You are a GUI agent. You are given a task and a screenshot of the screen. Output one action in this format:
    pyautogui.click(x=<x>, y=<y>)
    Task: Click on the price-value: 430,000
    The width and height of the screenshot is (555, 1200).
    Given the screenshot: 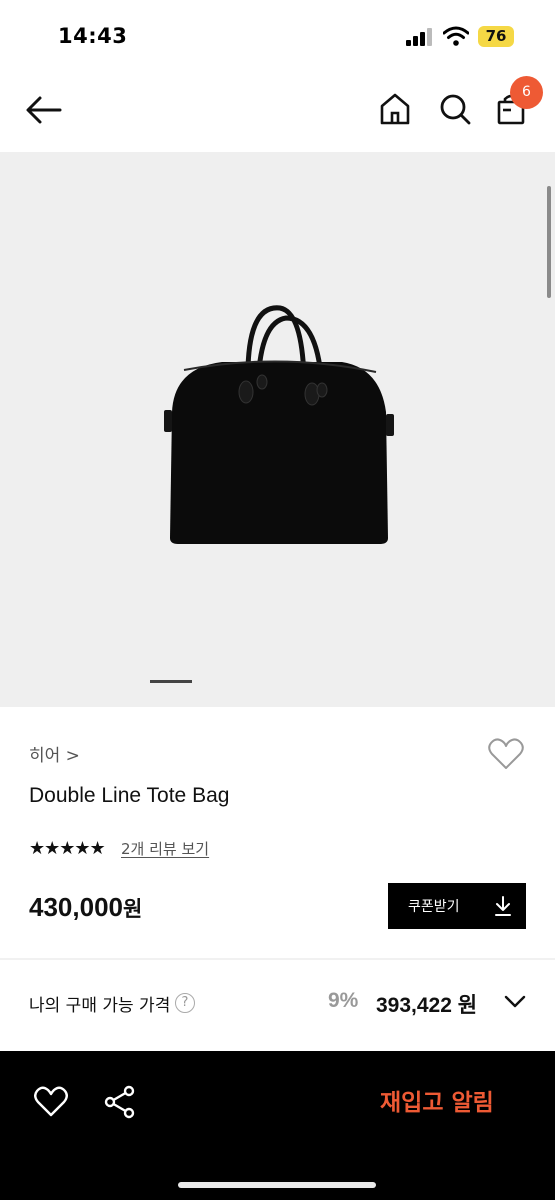 What is the action you would take?
    pyautogui.click(x=76, y=907)
    